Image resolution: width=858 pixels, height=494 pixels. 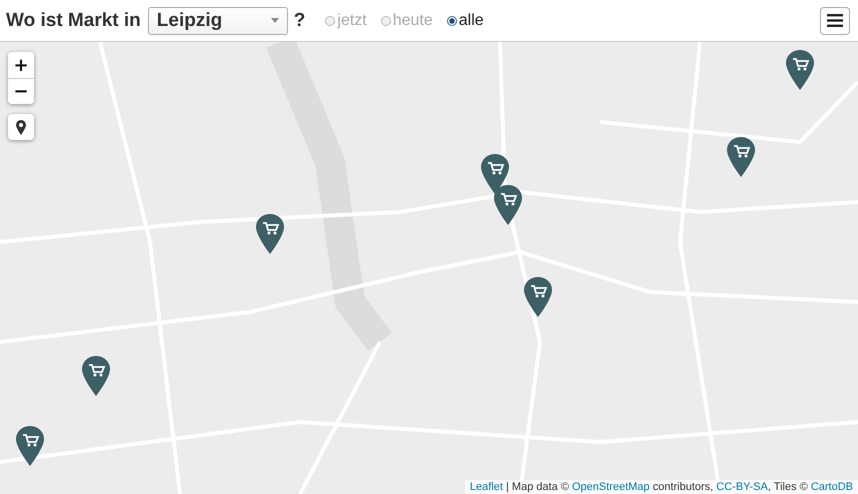 I want to click on menu-icon, so click(x=835, y=20).